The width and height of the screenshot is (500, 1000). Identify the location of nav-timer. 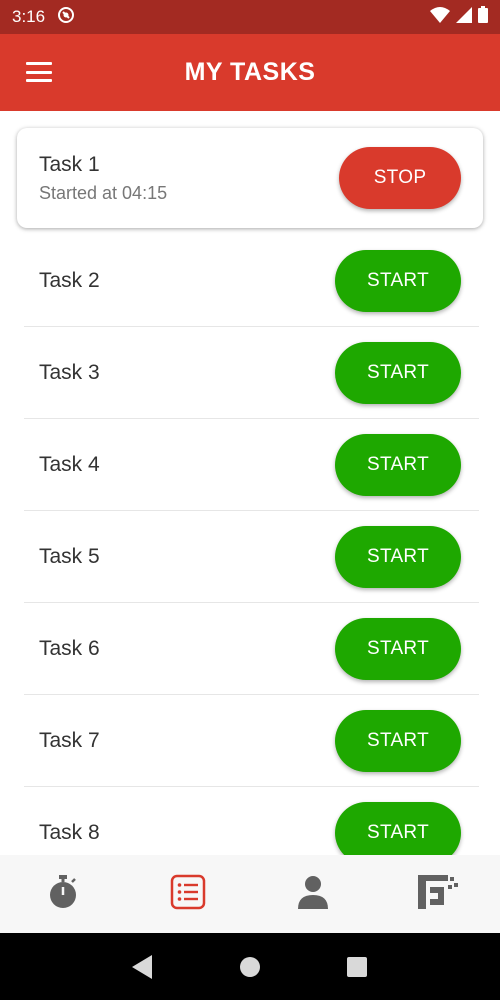
(62, 894).